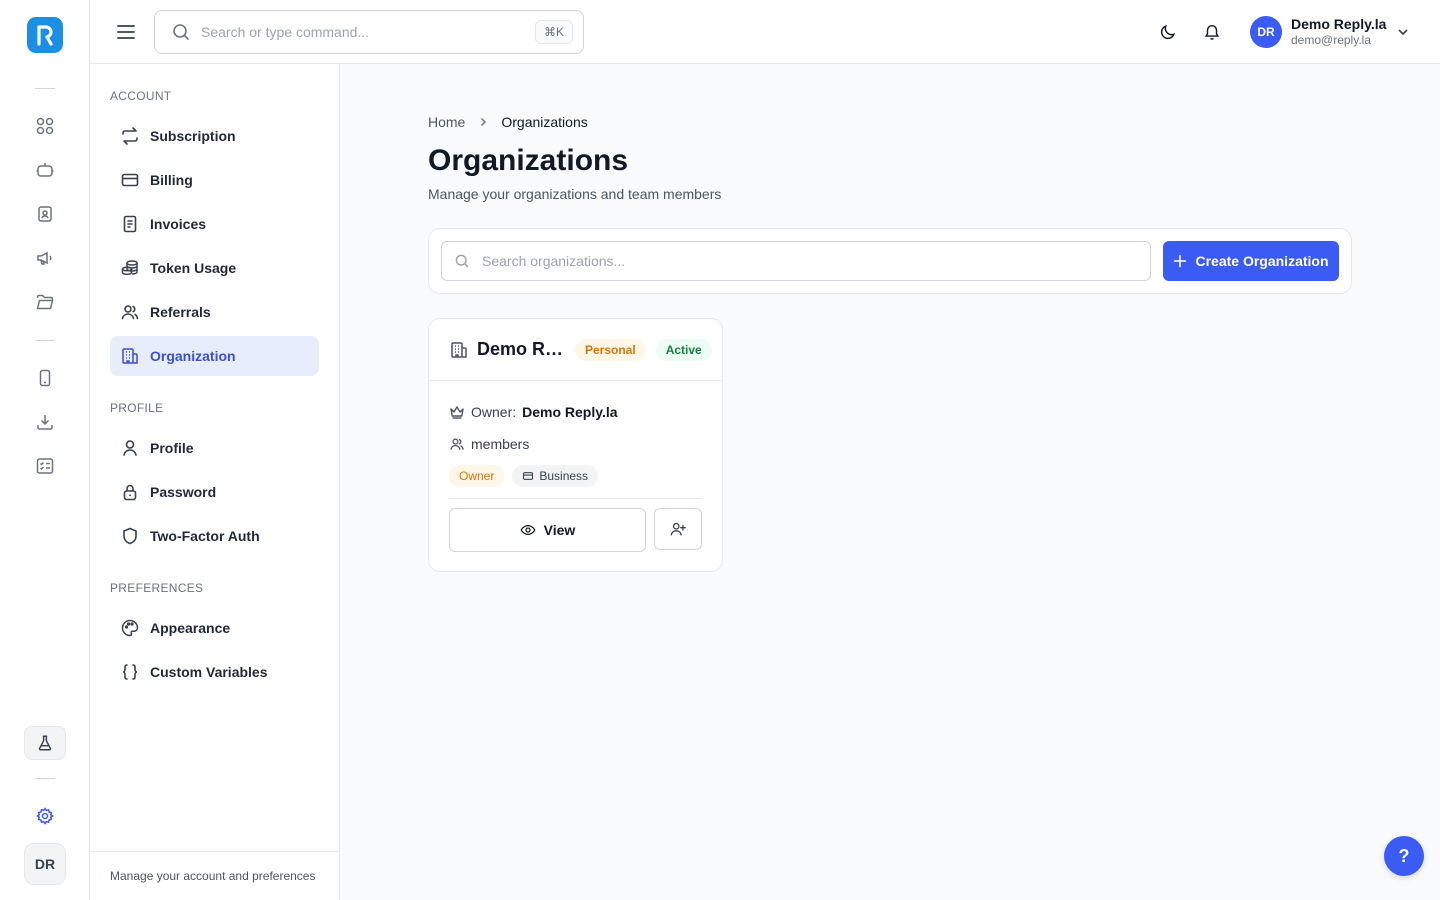  Describe the element at coordinates (130, 536) in the screenshot. I see `shield-icon` at that location.